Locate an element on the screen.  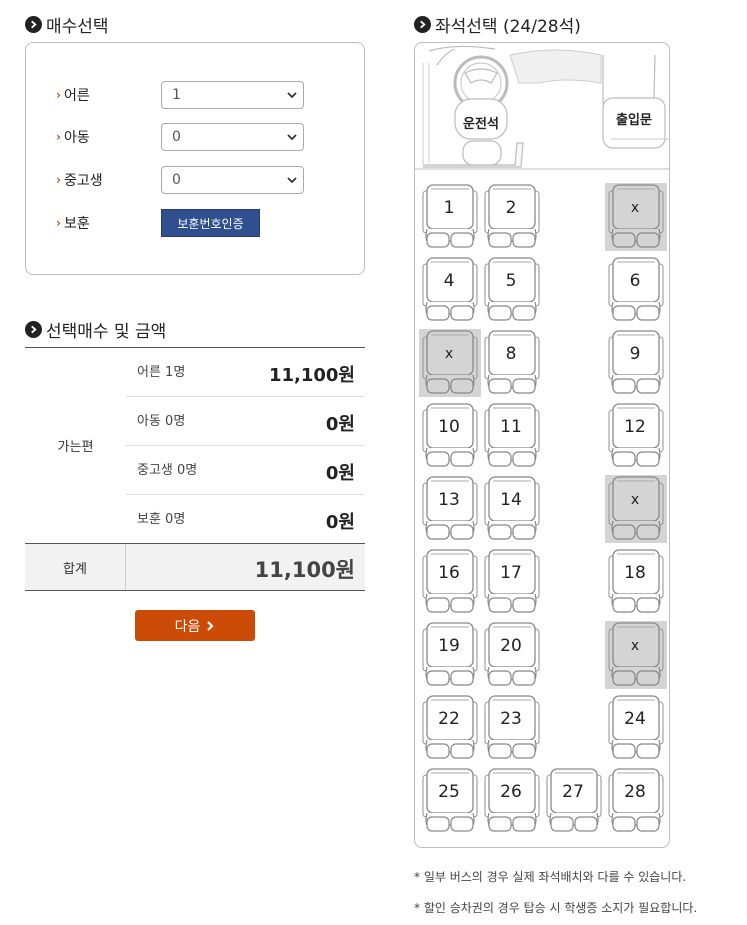
seat-26: 26 is located at coordinates (512, 801).